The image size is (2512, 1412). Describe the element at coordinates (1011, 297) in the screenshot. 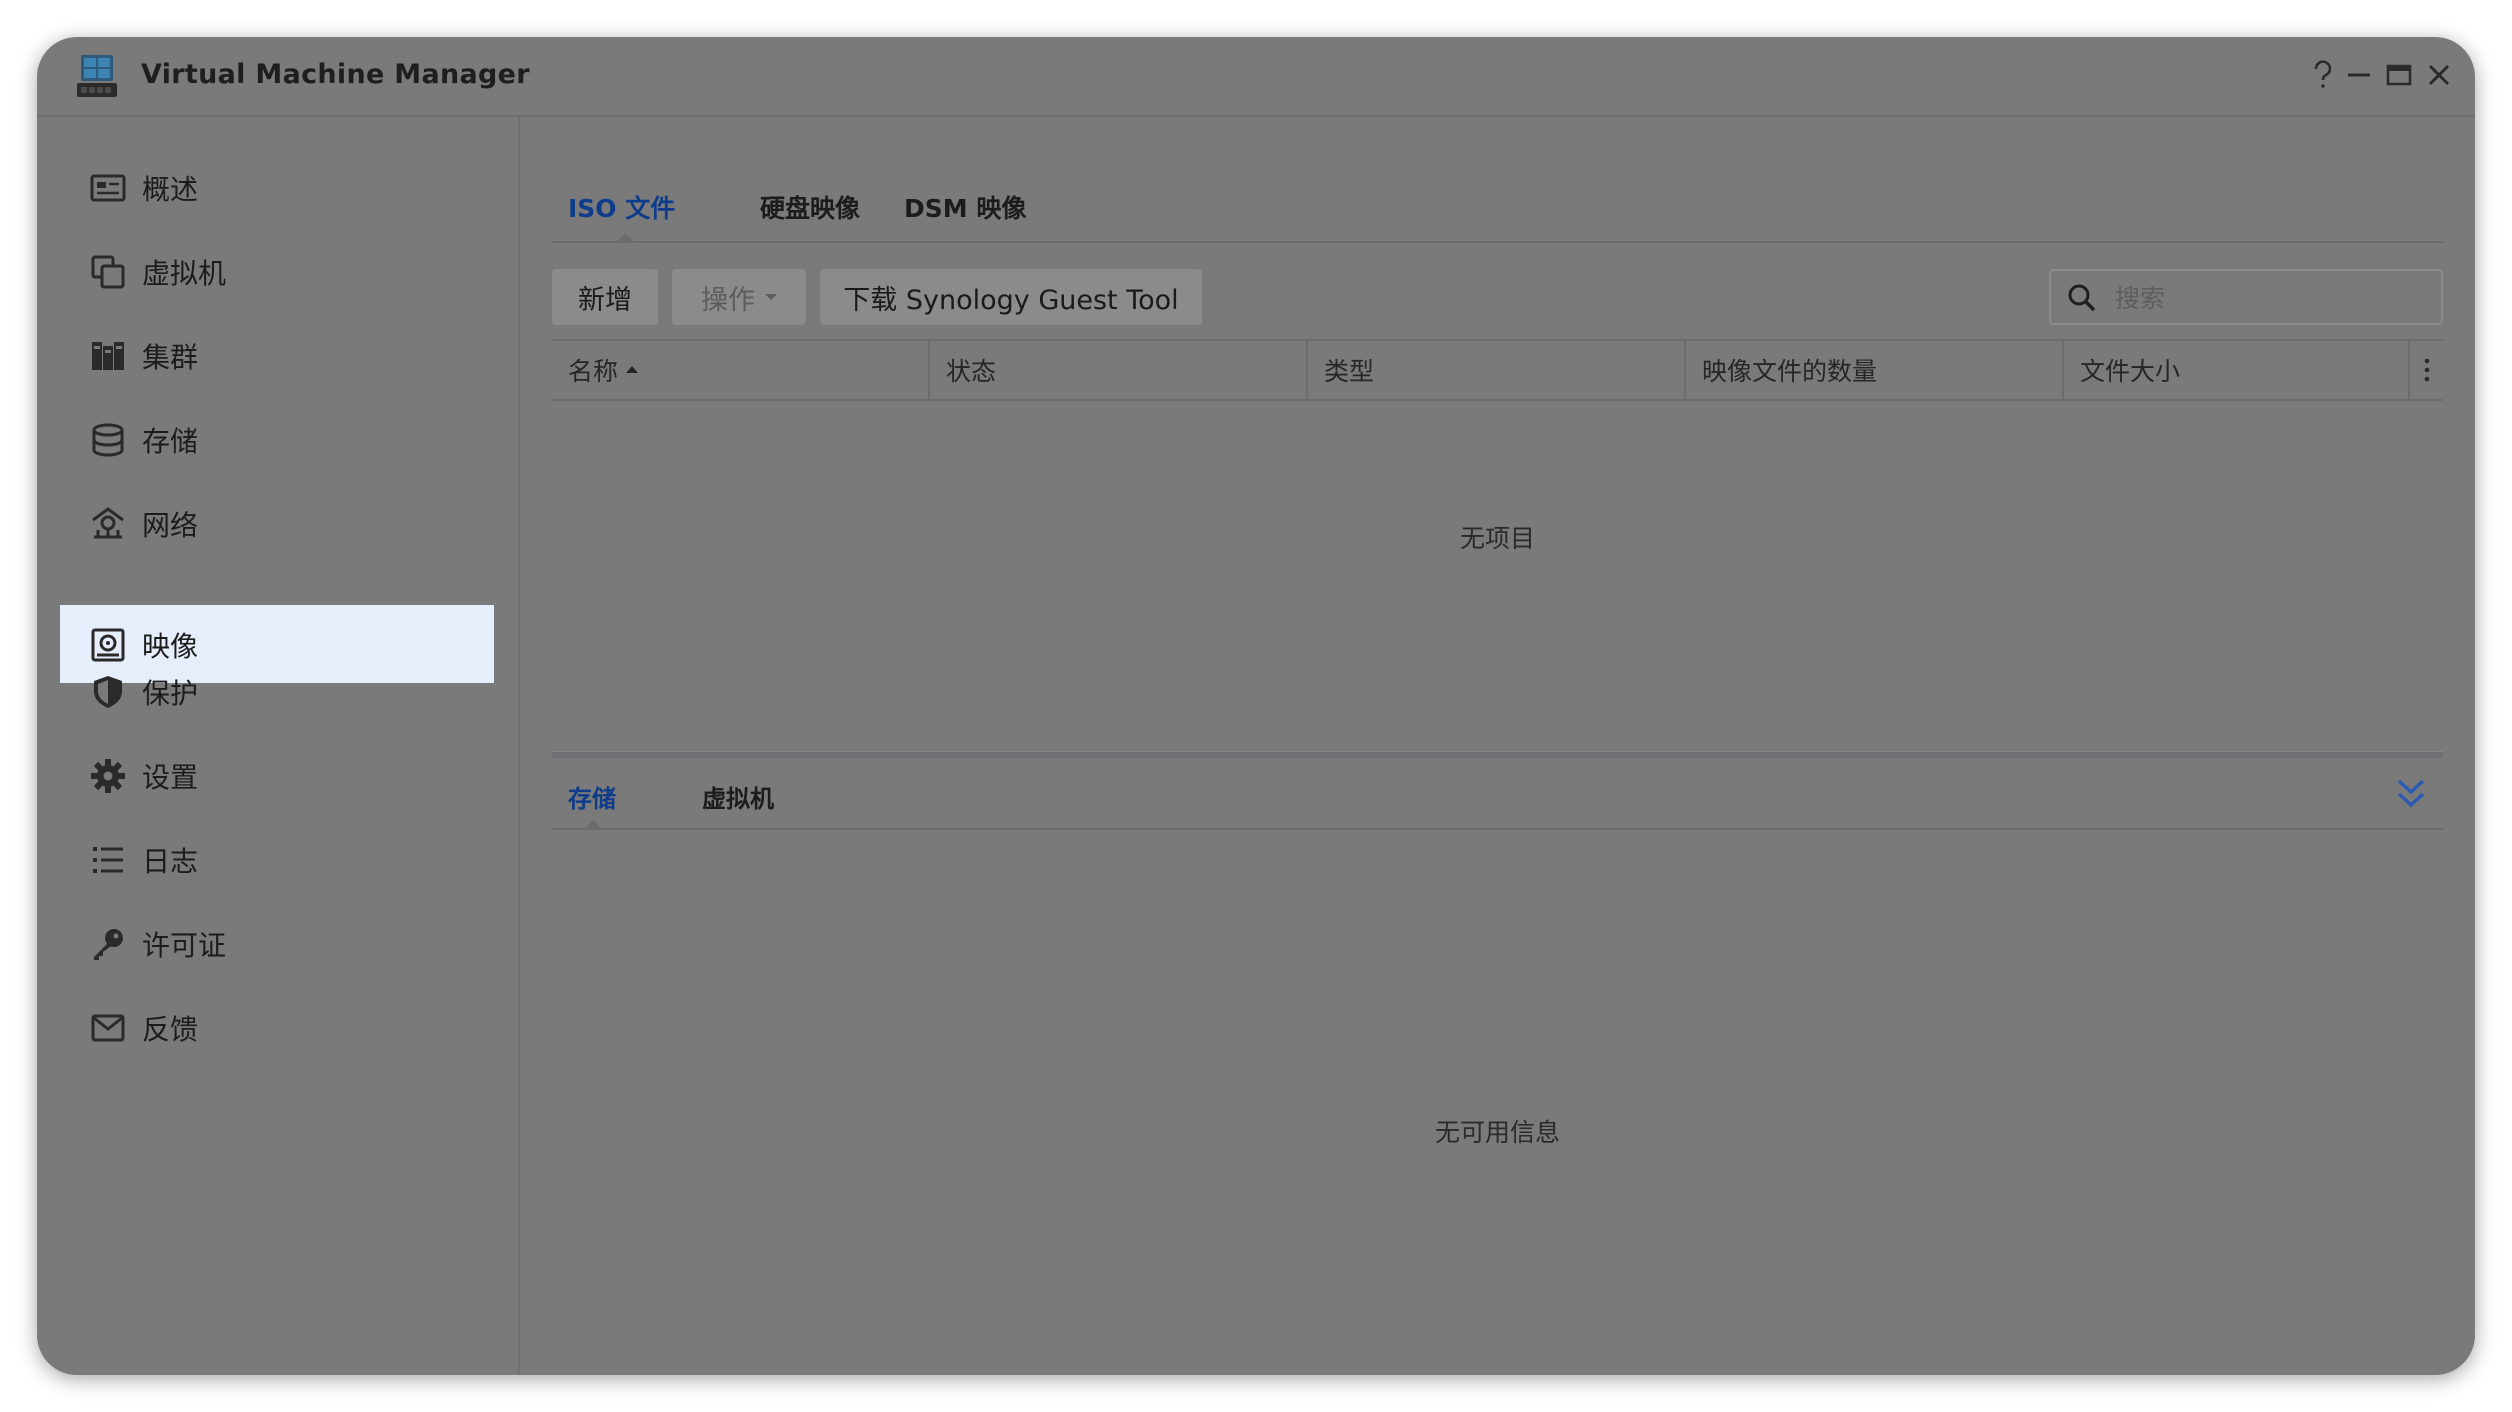

I see `download-guest-tool-button: 下载 Synology Guest Tool` at that location.